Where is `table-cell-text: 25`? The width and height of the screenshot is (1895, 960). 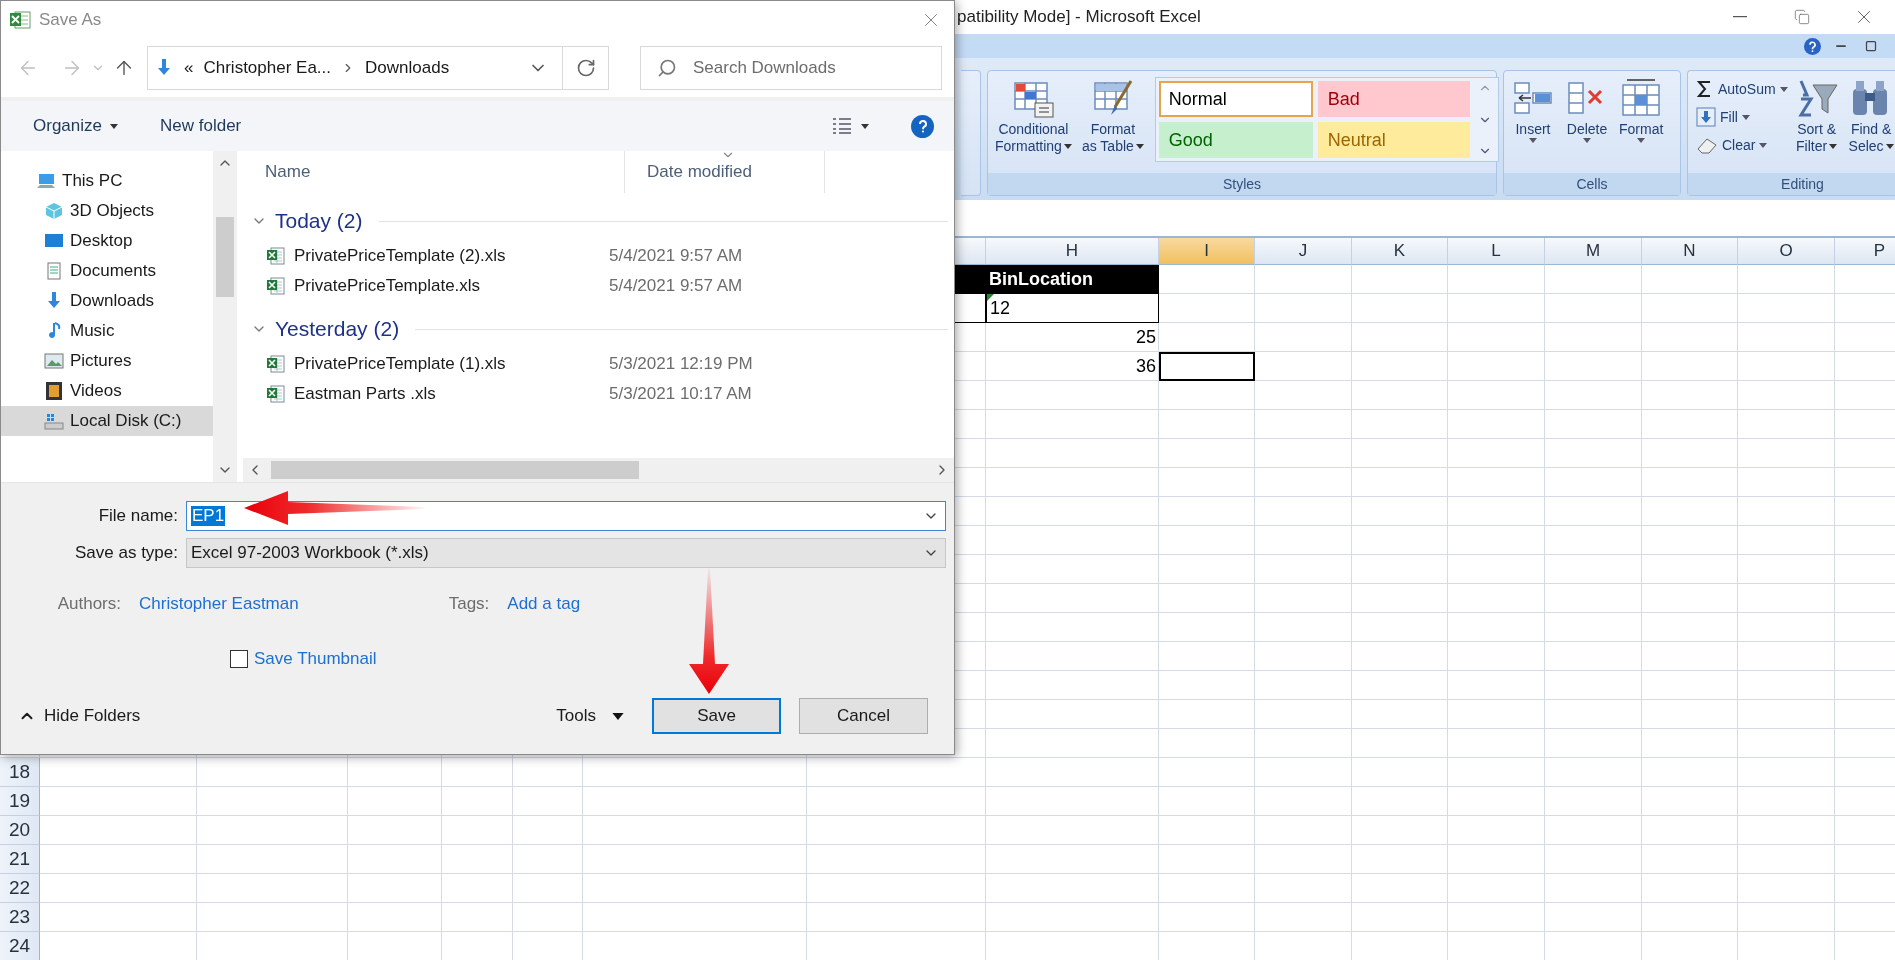 table-cell-text: 25 is located at coordinates (1145, 337).